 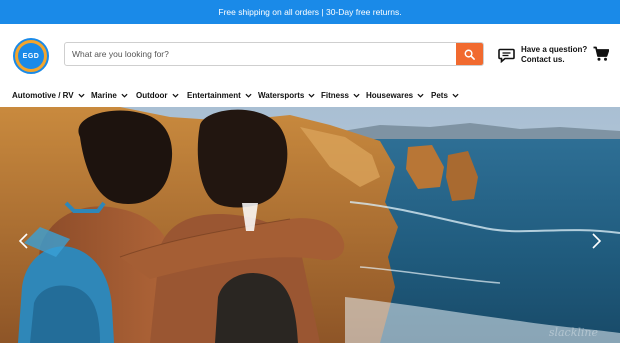 I want to click on search-button, so click(x=469, y=54).